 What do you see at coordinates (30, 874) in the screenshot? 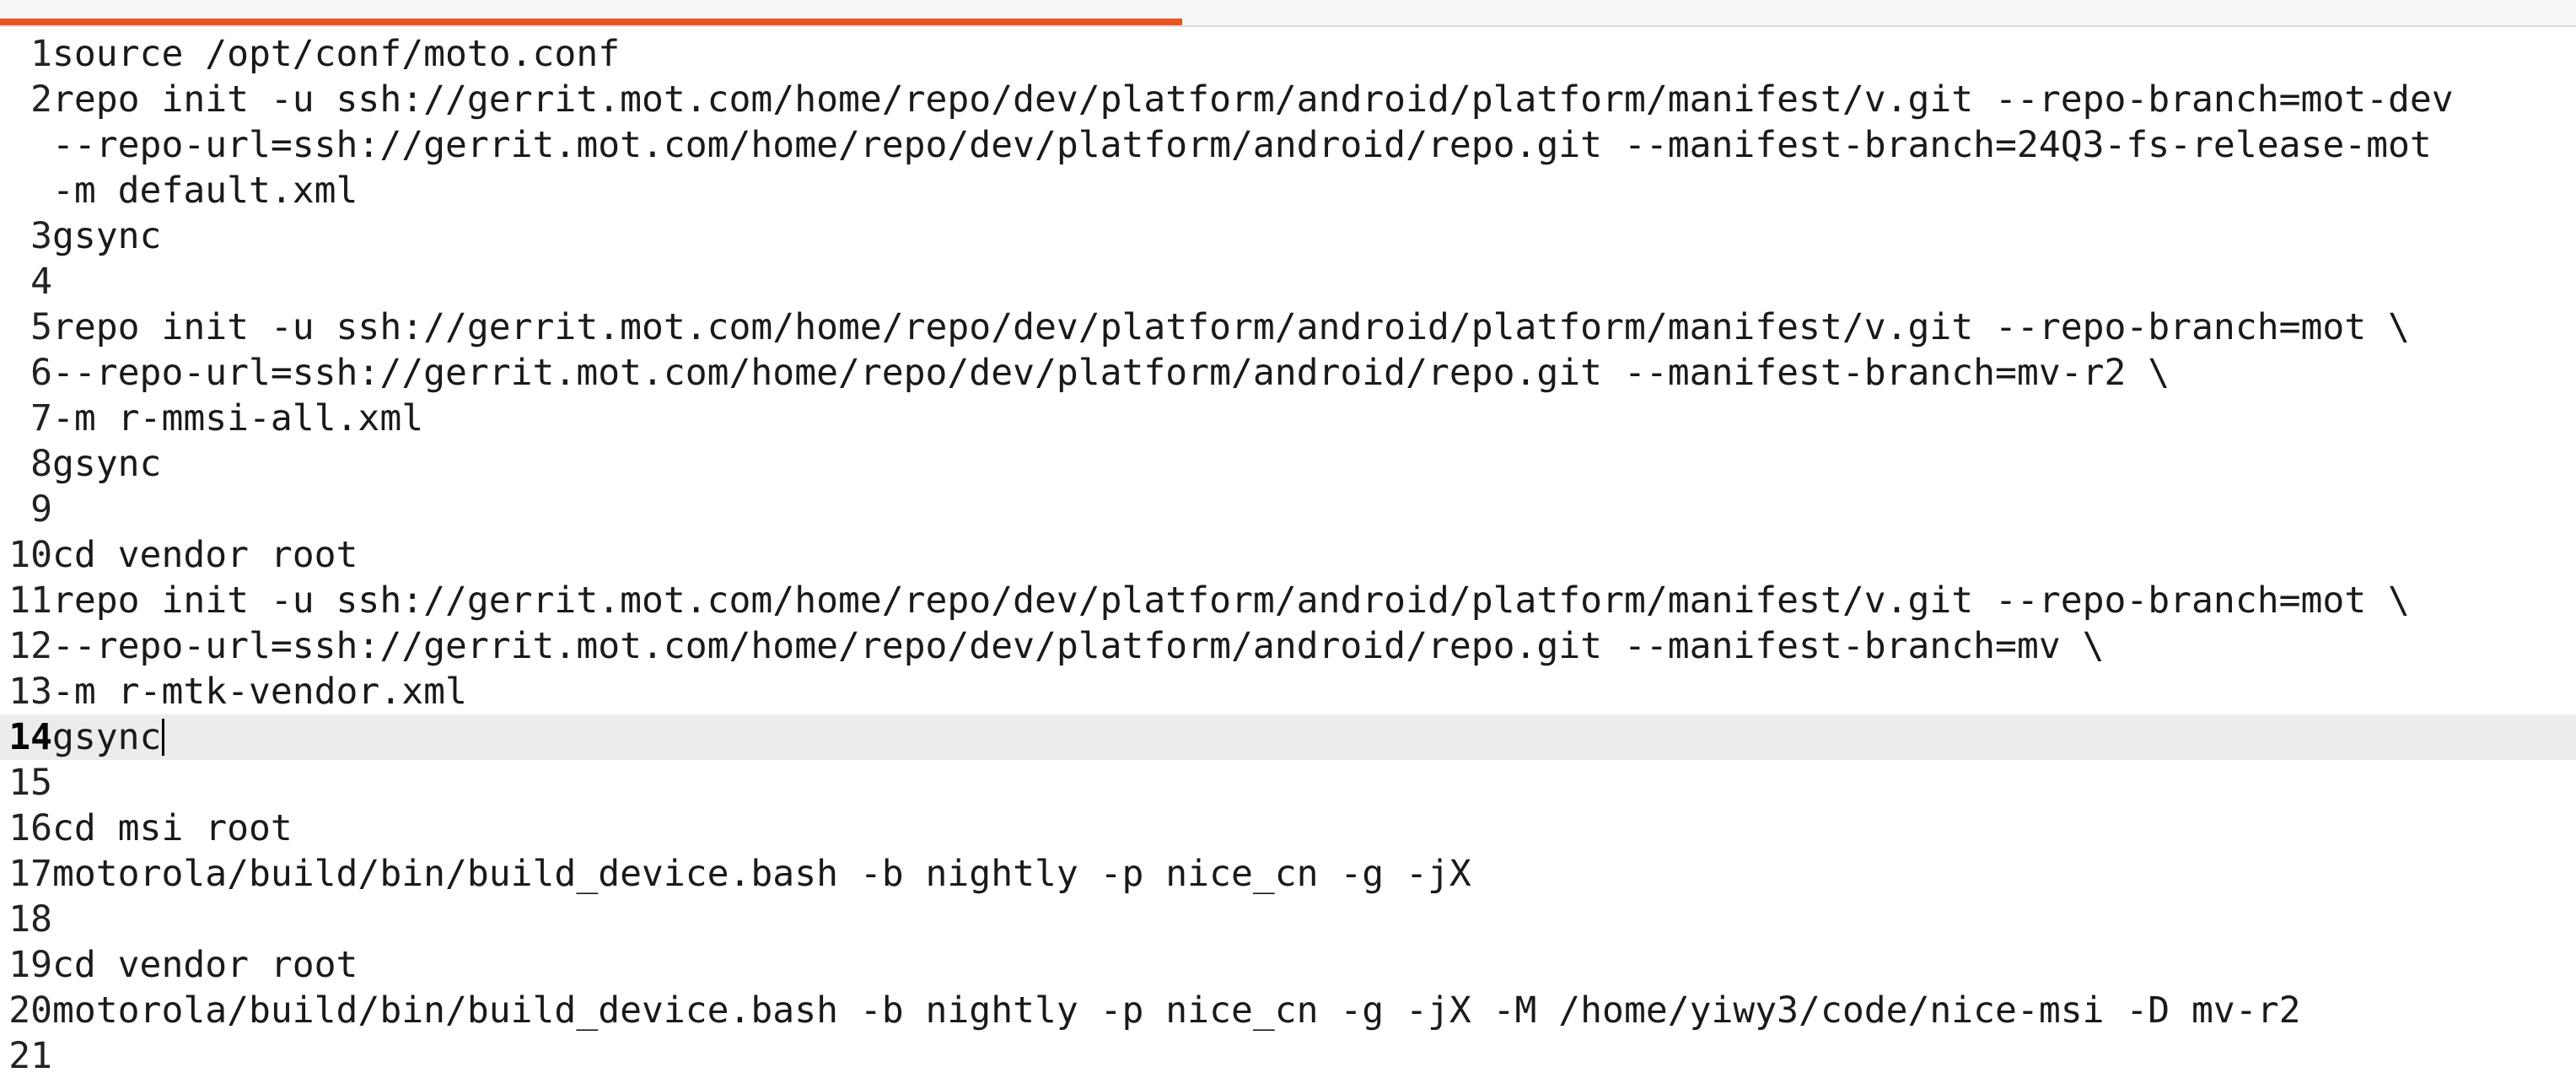
I see `line-number: 17` at bounding box center [30, 874].